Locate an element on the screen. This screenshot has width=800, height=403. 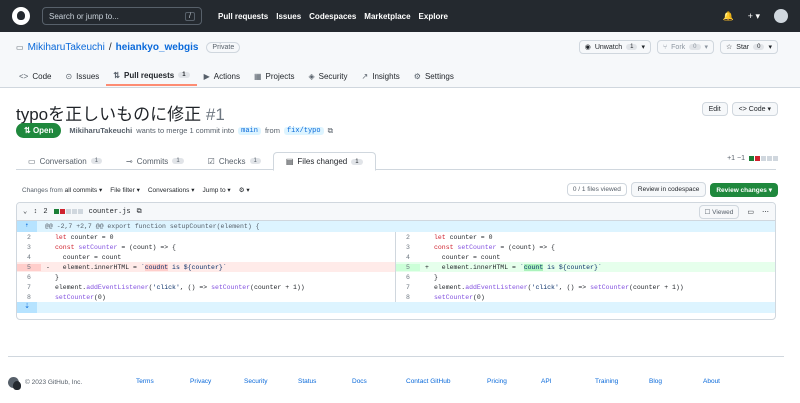
footer-link-contact-github: Contact GitHub is located at coordinates (446, 381).